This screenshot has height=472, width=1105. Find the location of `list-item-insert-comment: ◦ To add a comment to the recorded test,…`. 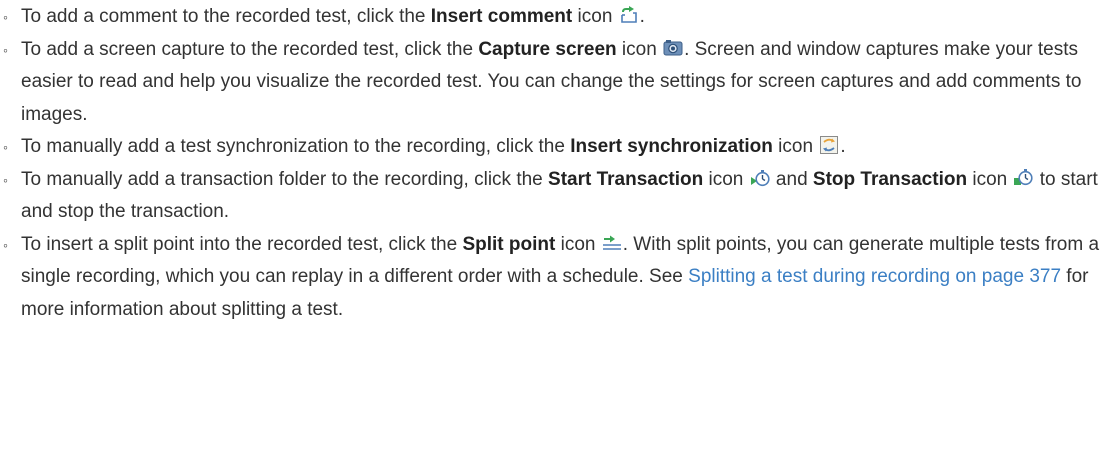

list-item-insert-comment: ◦ To add a comment to the recorded test,… is located at coordinates (552, 17).